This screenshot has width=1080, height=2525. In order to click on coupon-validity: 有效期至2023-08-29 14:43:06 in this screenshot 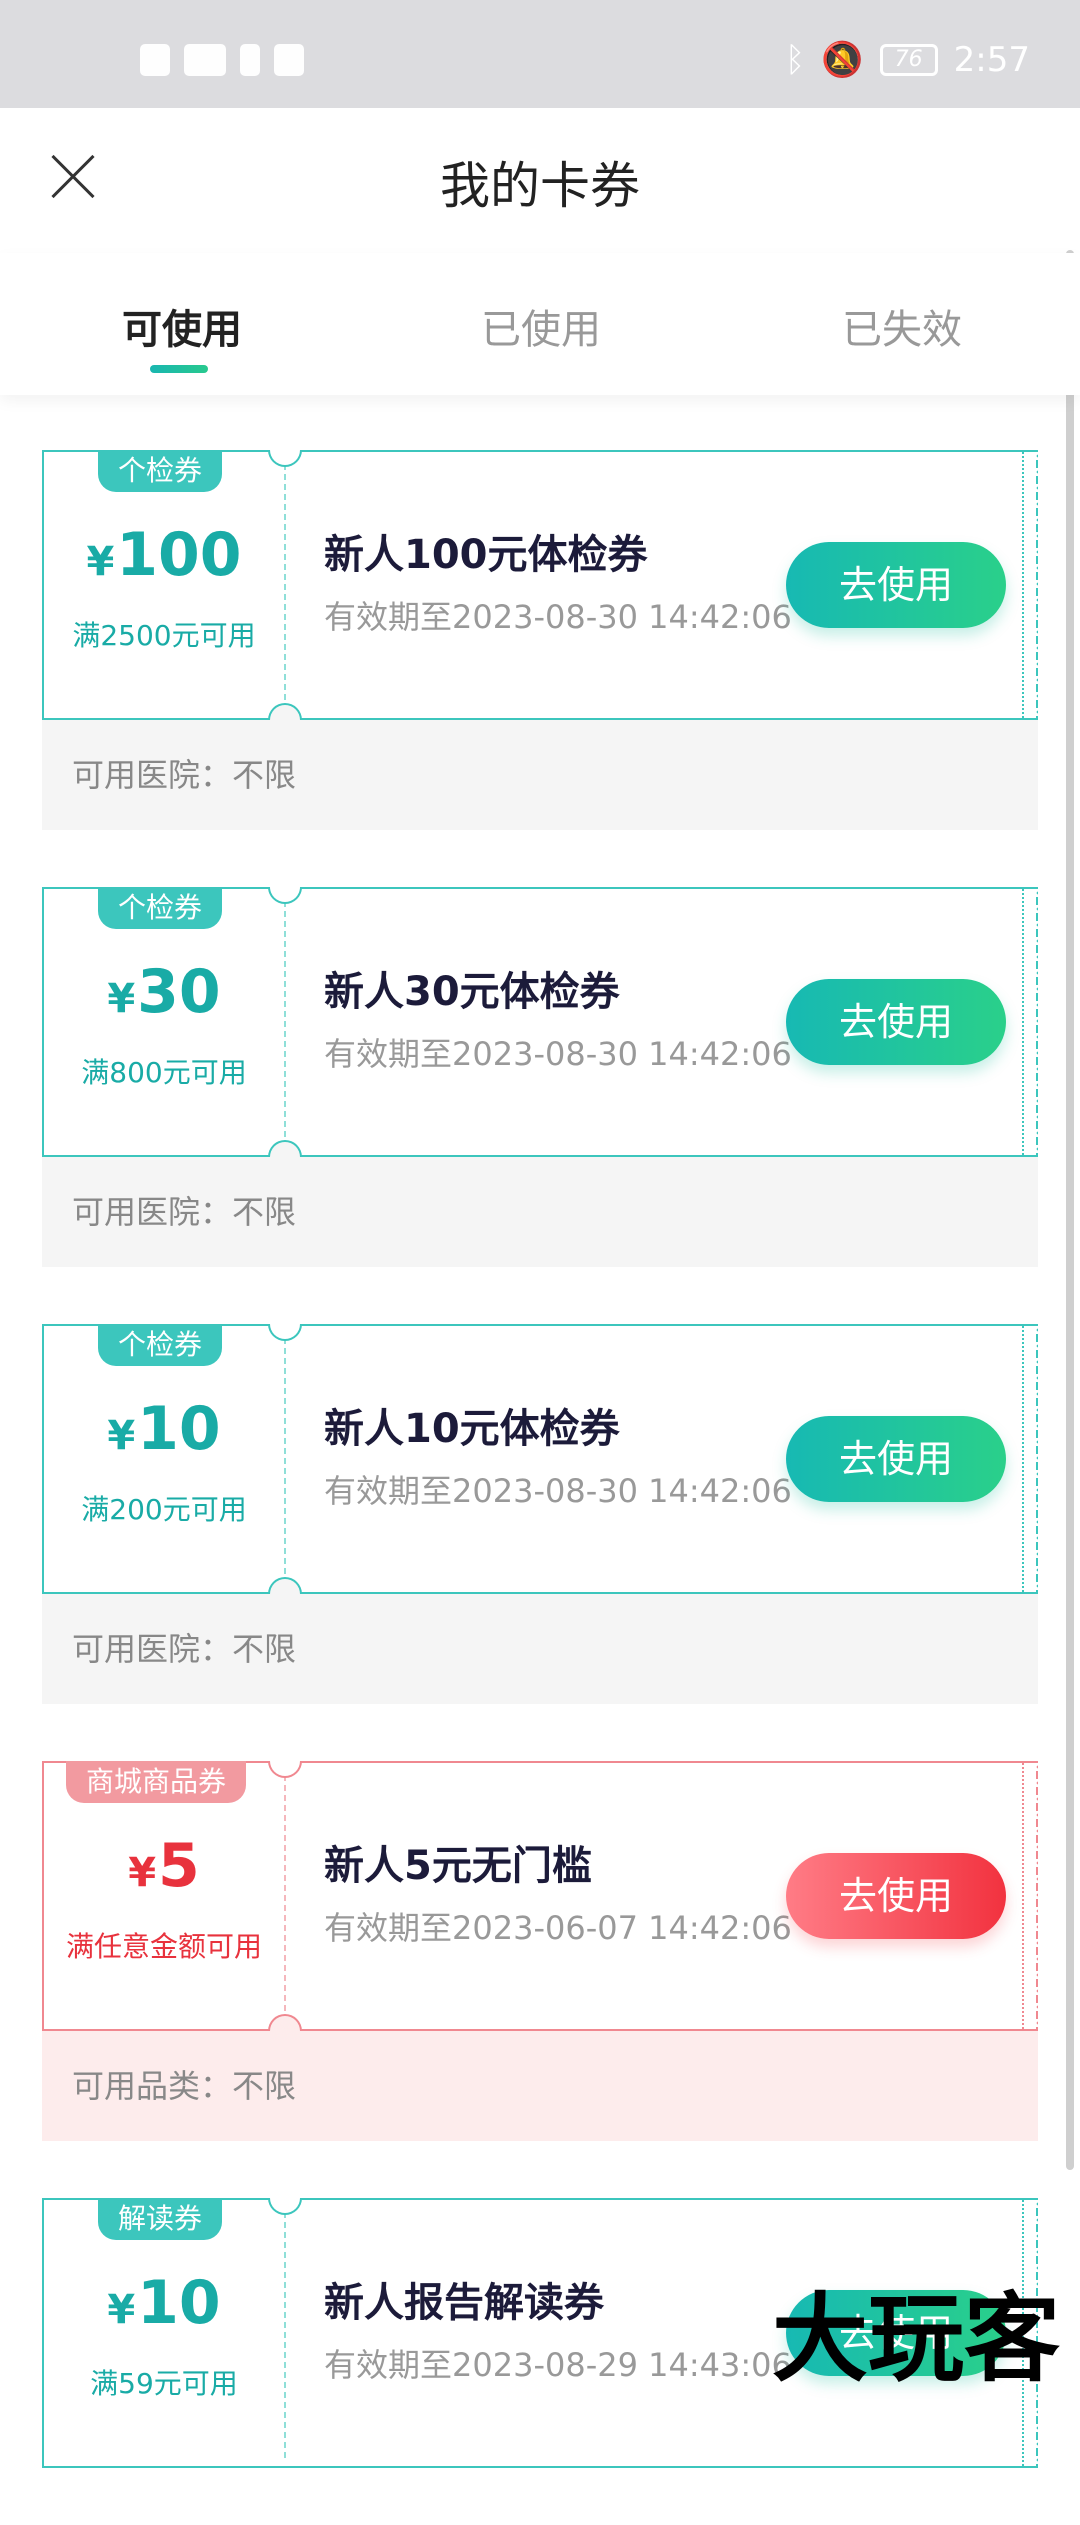, I will do `click(558, 2363)`.